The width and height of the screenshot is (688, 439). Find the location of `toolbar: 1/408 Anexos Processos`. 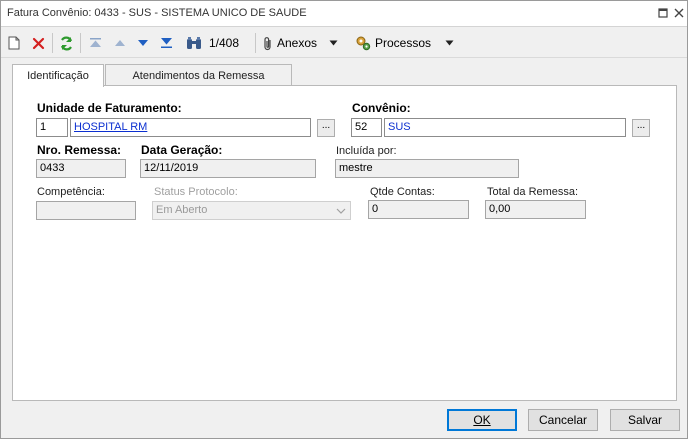

toolbar: 1/408 Anexos Processos is located at coordinates (344, 43).